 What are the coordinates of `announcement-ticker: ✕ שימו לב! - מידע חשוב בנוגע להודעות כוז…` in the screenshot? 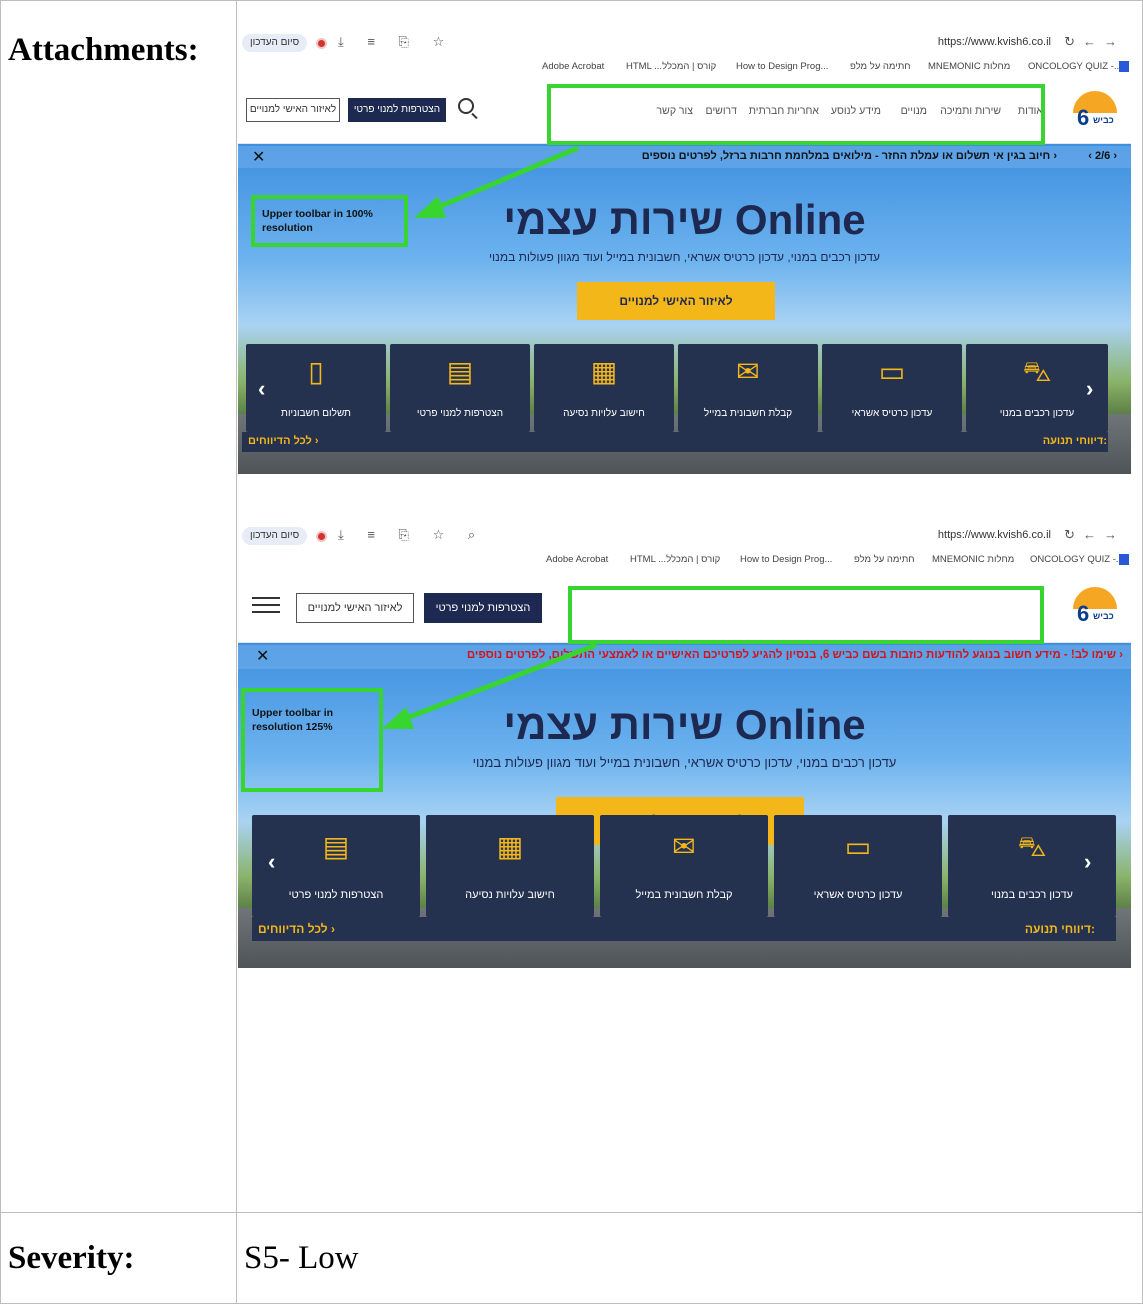 It's located at (684, 657).